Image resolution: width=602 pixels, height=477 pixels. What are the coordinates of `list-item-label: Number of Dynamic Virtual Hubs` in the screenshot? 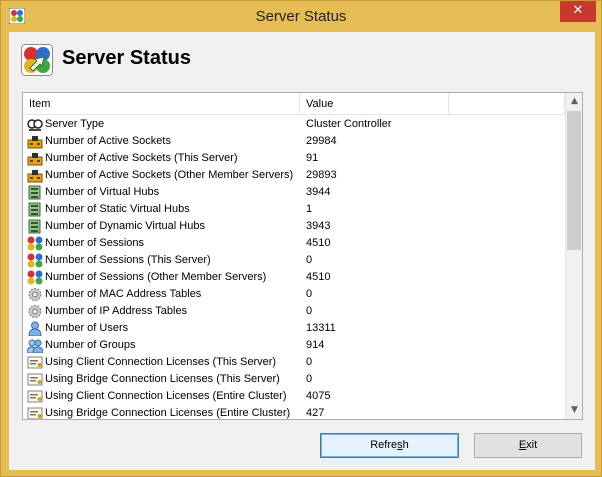 It's located at (125, 226).